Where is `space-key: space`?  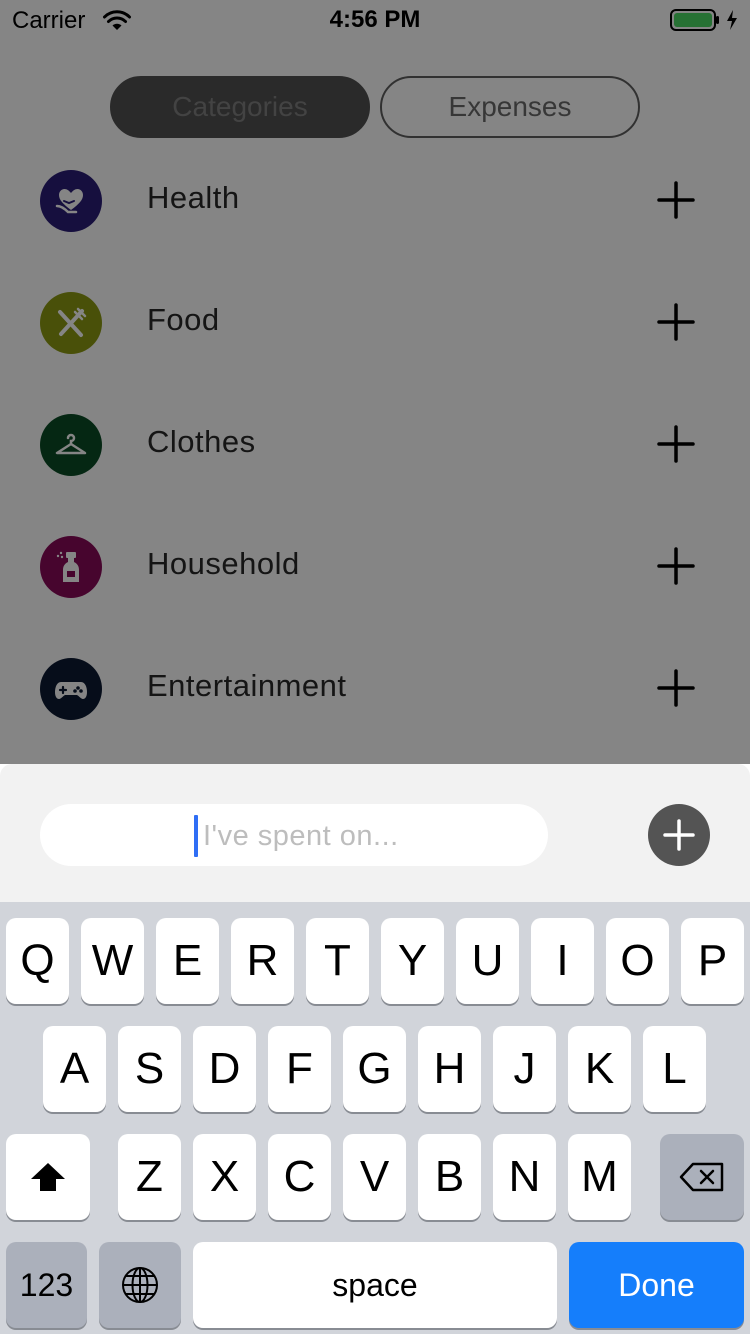
space-key: space is located at coordinates (375, 1285).